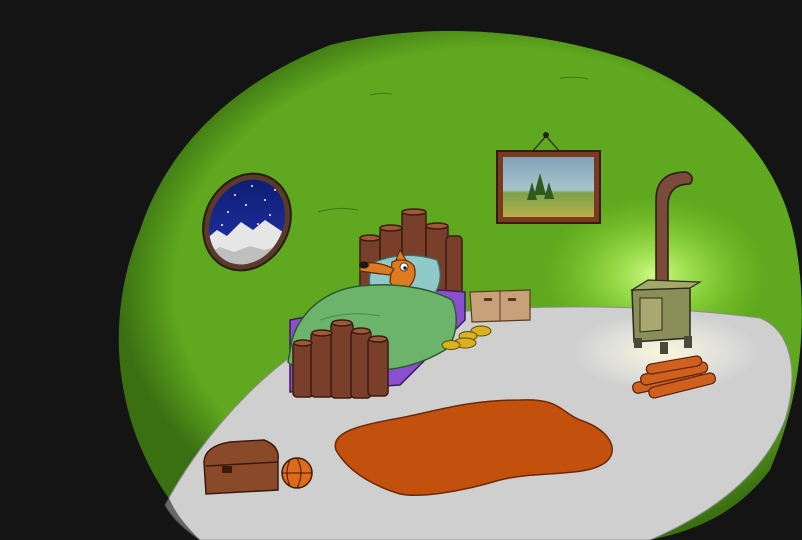  Describe the element at coordinates (297, 473) in the screenshot. I see `ball-icon` at that location.